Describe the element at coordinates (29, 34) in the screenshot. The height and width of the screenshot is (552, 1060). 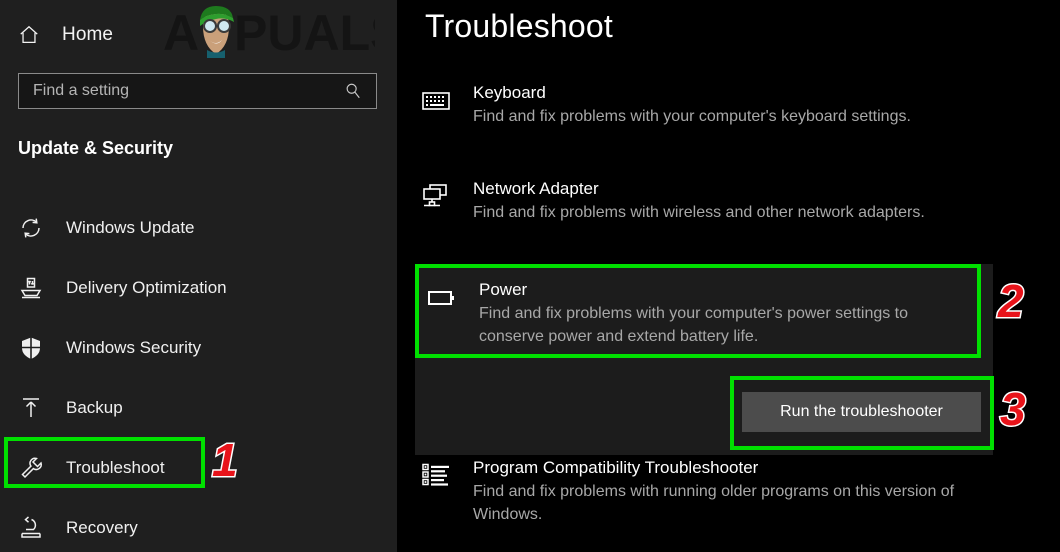
I see `home-icon` at that location.